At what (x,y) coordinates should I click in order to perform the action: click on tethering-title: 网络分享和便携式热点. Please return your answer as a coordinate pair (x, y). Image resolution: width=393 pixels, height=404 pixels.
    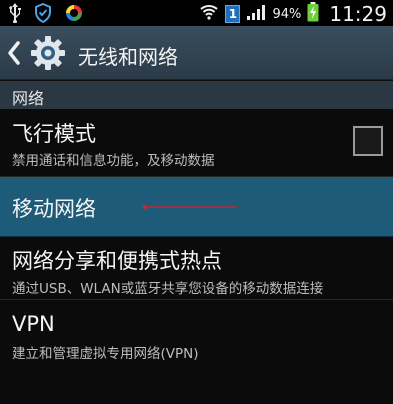
    Looking at the image, I should click on (117, 261).